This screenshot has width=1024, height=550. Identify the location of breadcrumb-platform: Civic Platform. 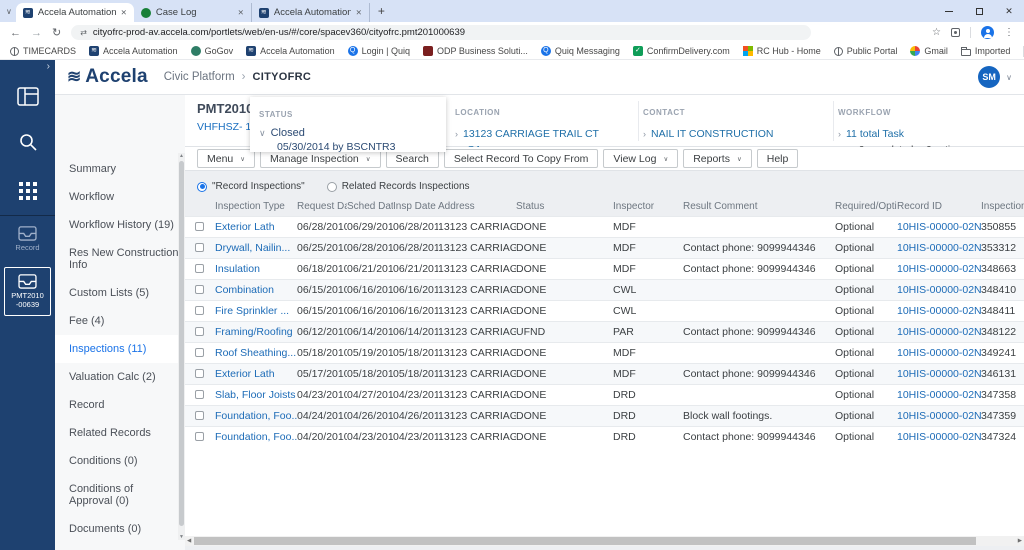
(199, 77).